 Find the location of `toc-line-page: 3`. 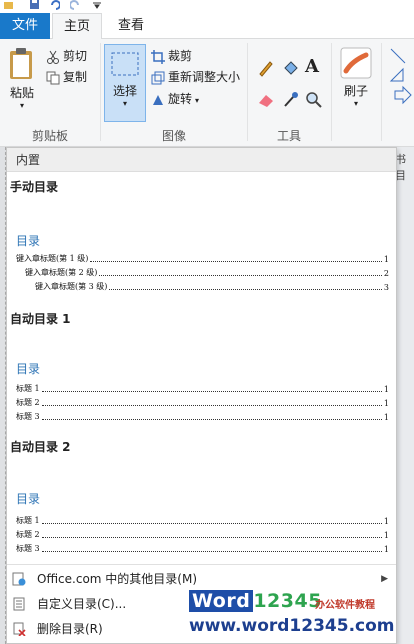

toc-line-page: 3 is located at coordinates (386, 287).